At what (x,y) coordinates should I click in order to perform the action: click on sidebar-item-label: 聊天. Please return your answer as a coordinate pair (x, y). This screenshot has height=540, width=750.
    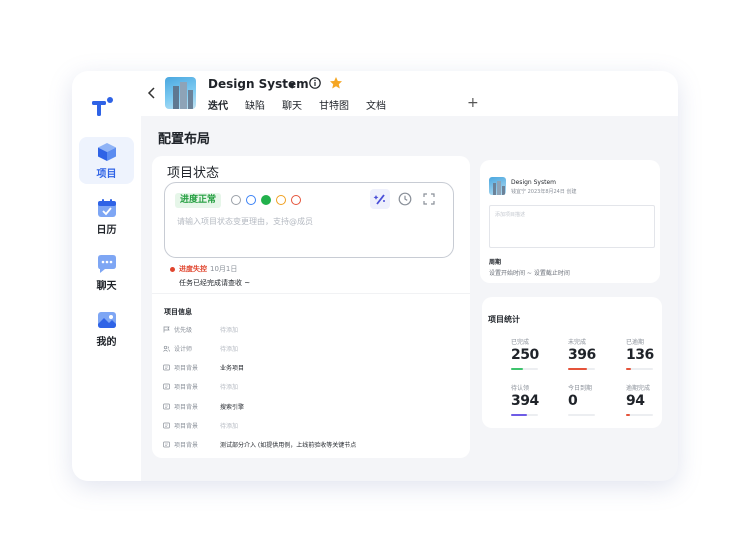
    Looking at the image, I should click on (106, 286).